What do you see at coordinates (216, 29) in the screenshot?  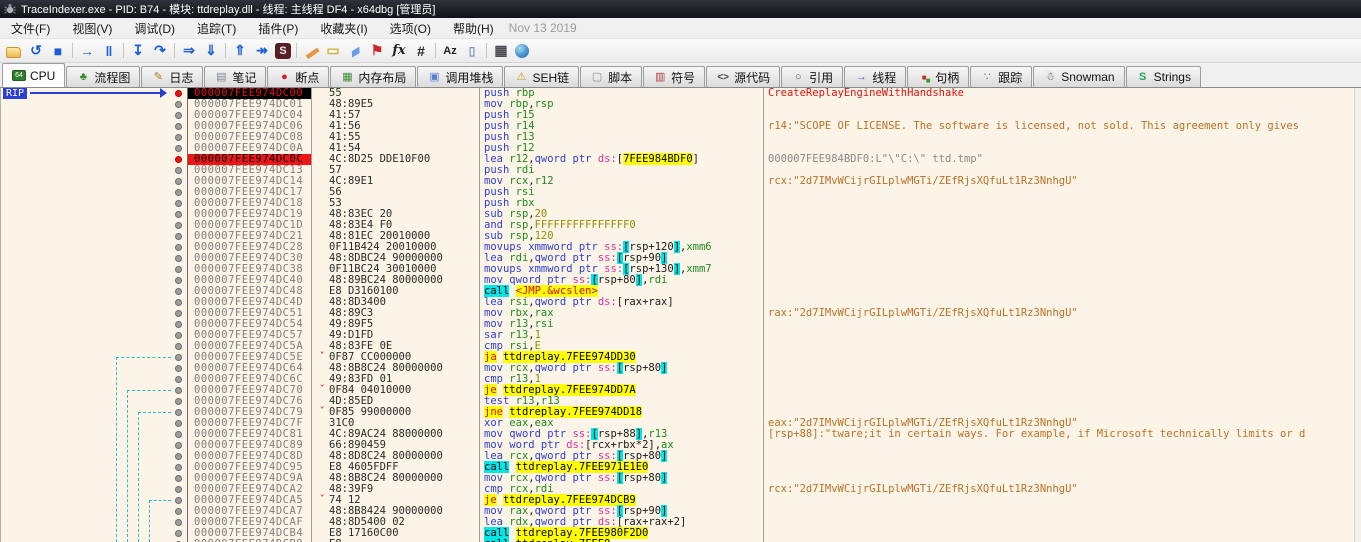 I see `menu-item-3: 追踪(T)` at bounding box center [216, 29].